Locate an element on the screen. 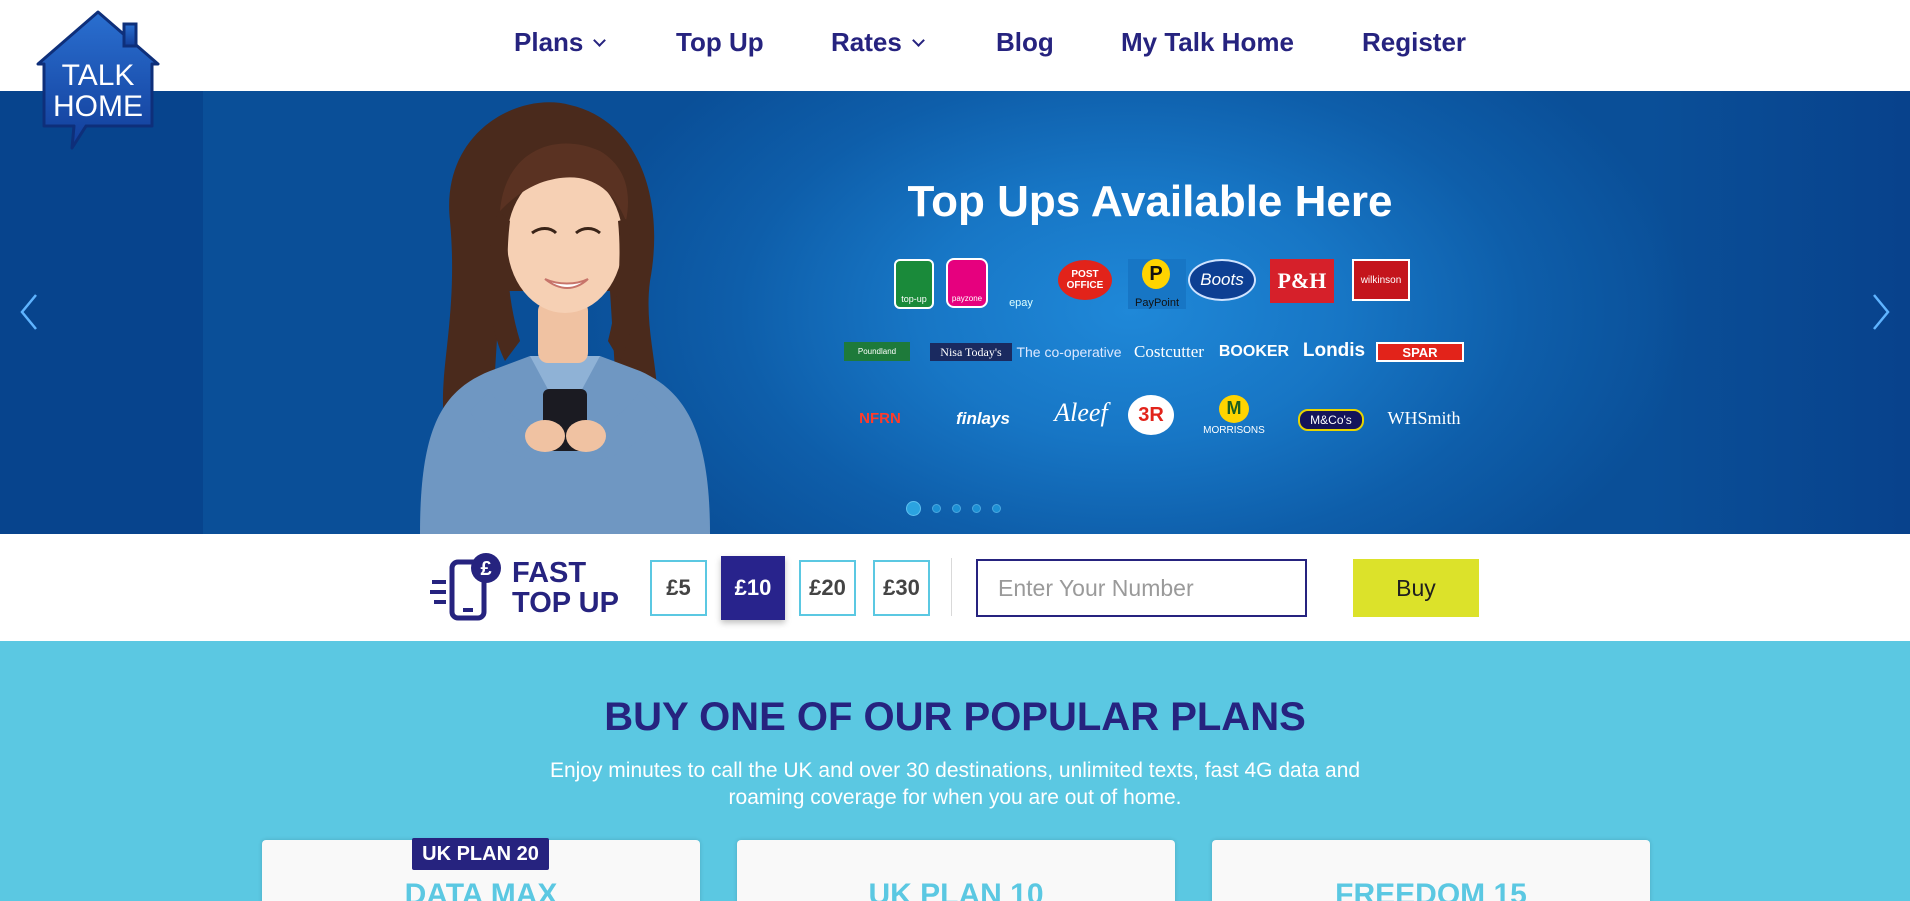 This screenshot has width=1910, height=901. carousel-dots is located at coordinates (959, 508).